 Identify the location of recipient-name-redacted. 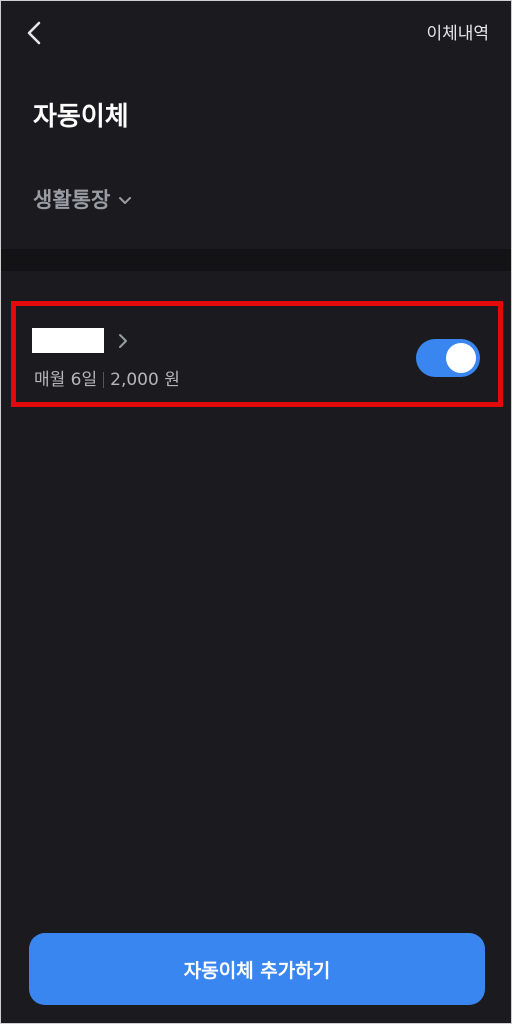
(68, 340).